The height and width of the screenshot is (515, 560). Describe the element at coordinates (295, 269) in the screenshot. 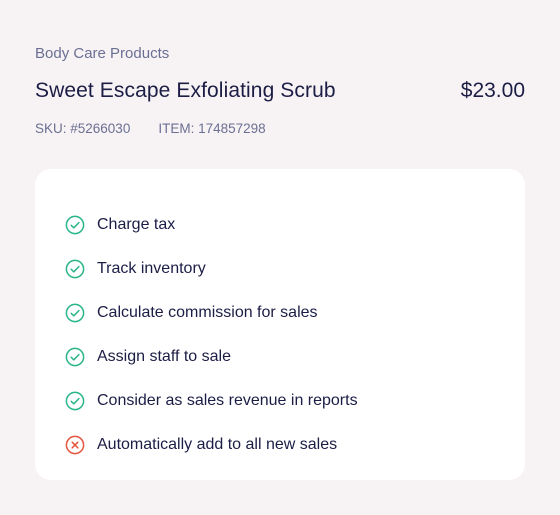

I see `setting-item: Track inventory` at that location.